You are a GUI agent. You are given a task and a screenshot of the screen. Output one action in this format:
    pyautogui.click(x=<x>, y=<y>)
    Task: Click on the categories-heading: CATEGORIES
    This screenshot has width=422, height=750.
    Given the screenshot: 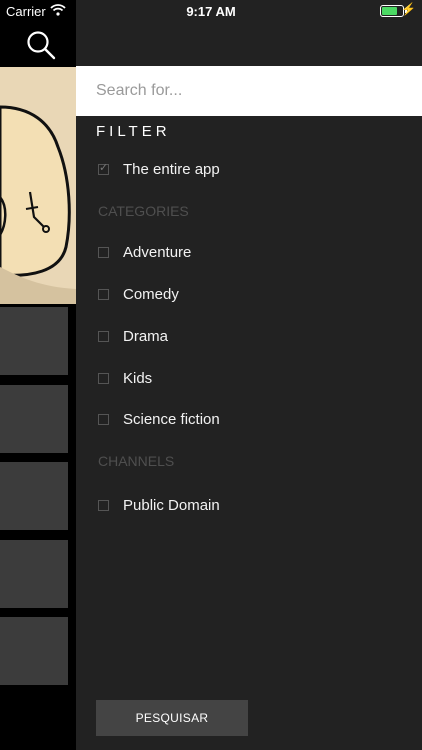 What is the action you would take?
    pyautogui.click(x=143, y=211)
    